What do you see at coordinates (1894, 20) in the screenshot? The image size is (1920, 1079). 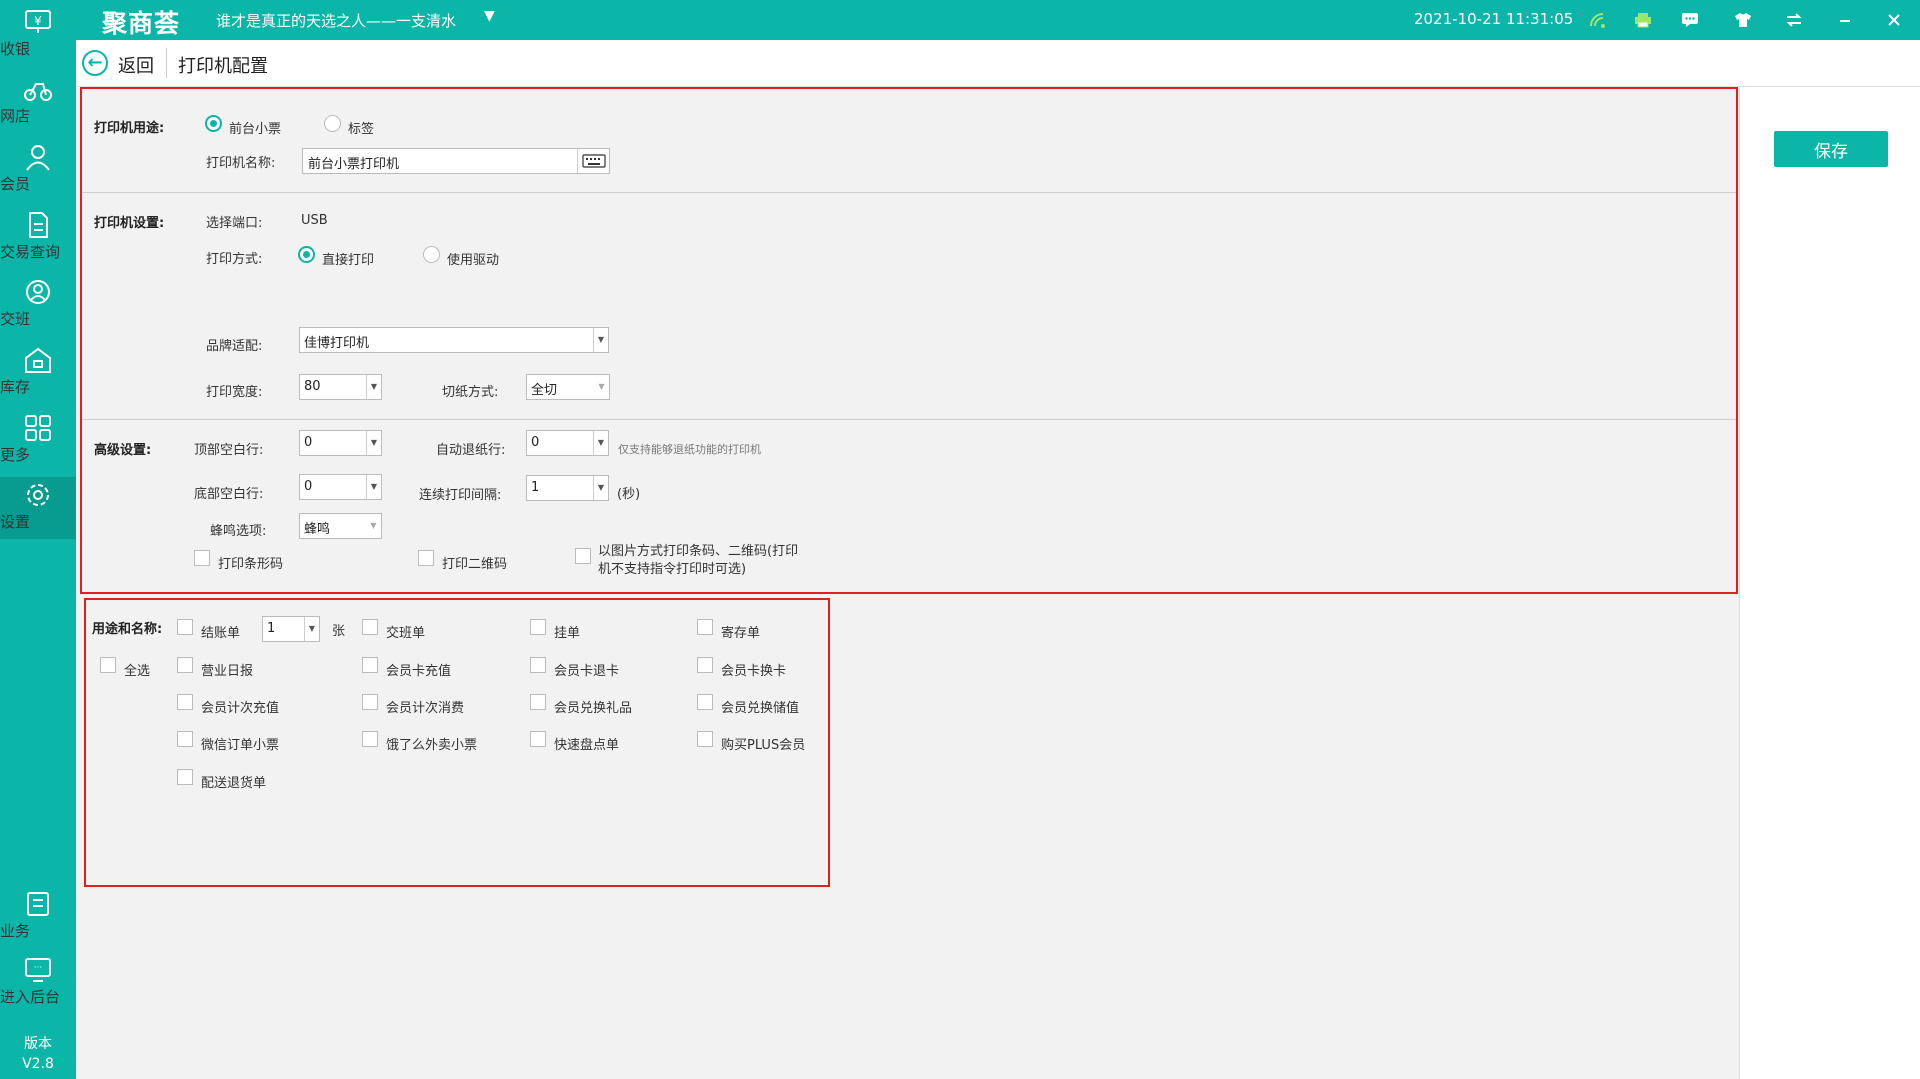 I see `close-icon` at bounding box center [1894, 20].